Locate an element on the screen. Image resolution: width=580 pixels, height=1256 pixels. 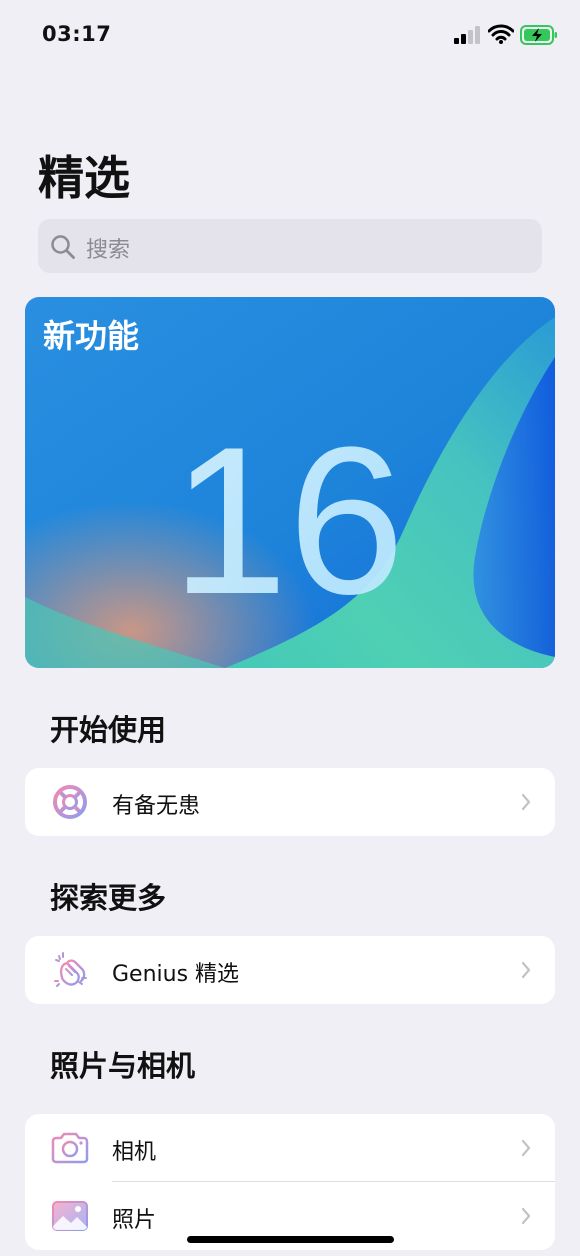
explore-more-card: Genius 精选 is located at coordinates (290, 970).